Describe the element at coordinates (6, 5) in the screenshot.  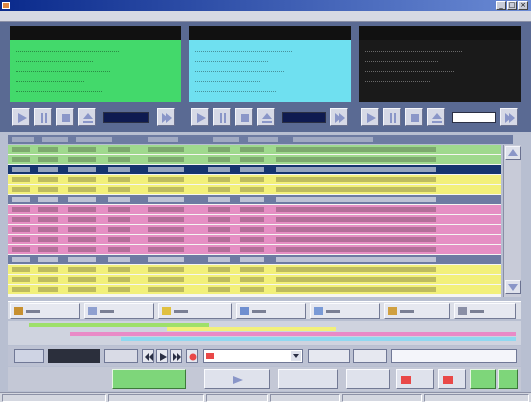
I see `app-icon` at that location.